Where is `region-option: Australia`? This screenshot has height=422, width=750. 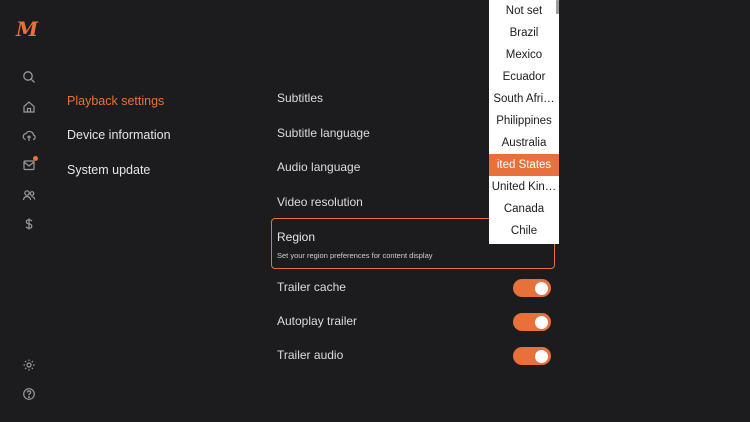 region-option: Australia is located at coordinates (524, 143).